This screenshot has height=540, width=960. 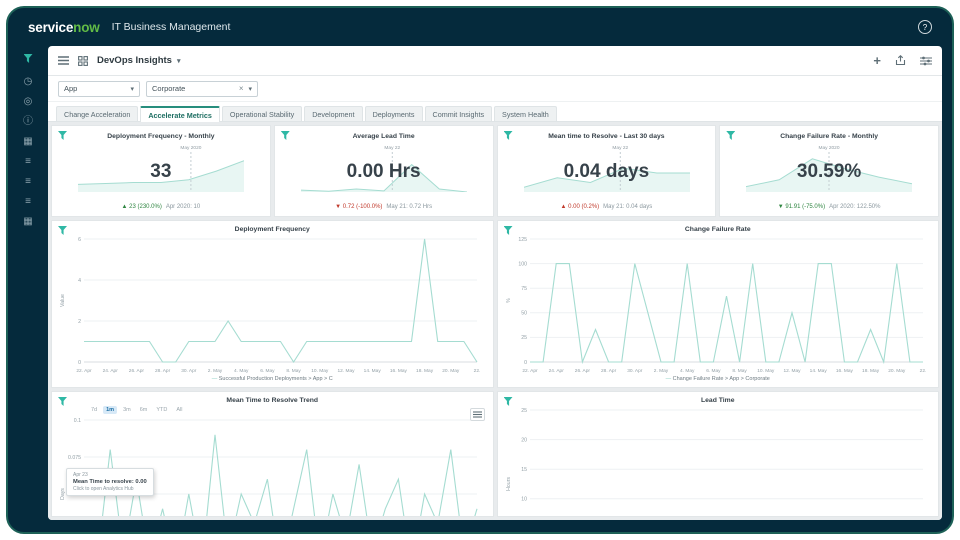 I want to click on svg-text: 25, so click(x=524, y=338).